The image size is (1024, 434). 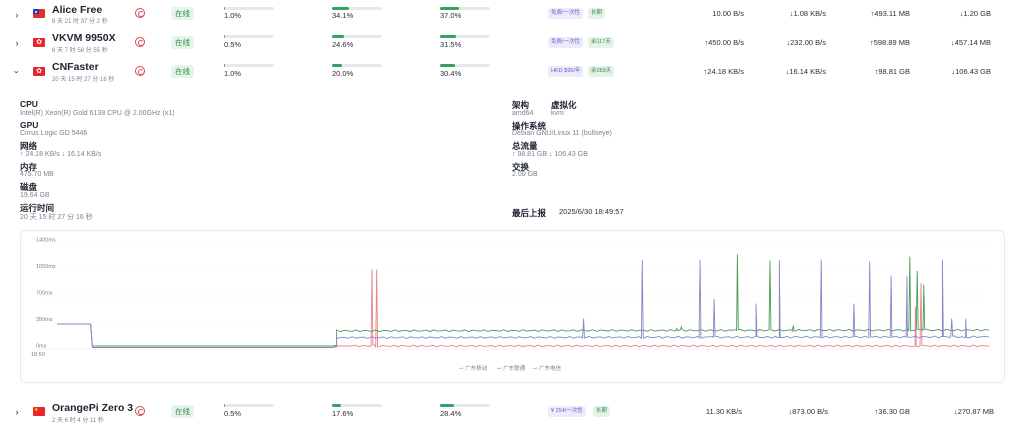 What do you see at coordinates (451, 44) in the screenshot?
I see `disk-percent: 31.5%` at bounding box center [451, 44].